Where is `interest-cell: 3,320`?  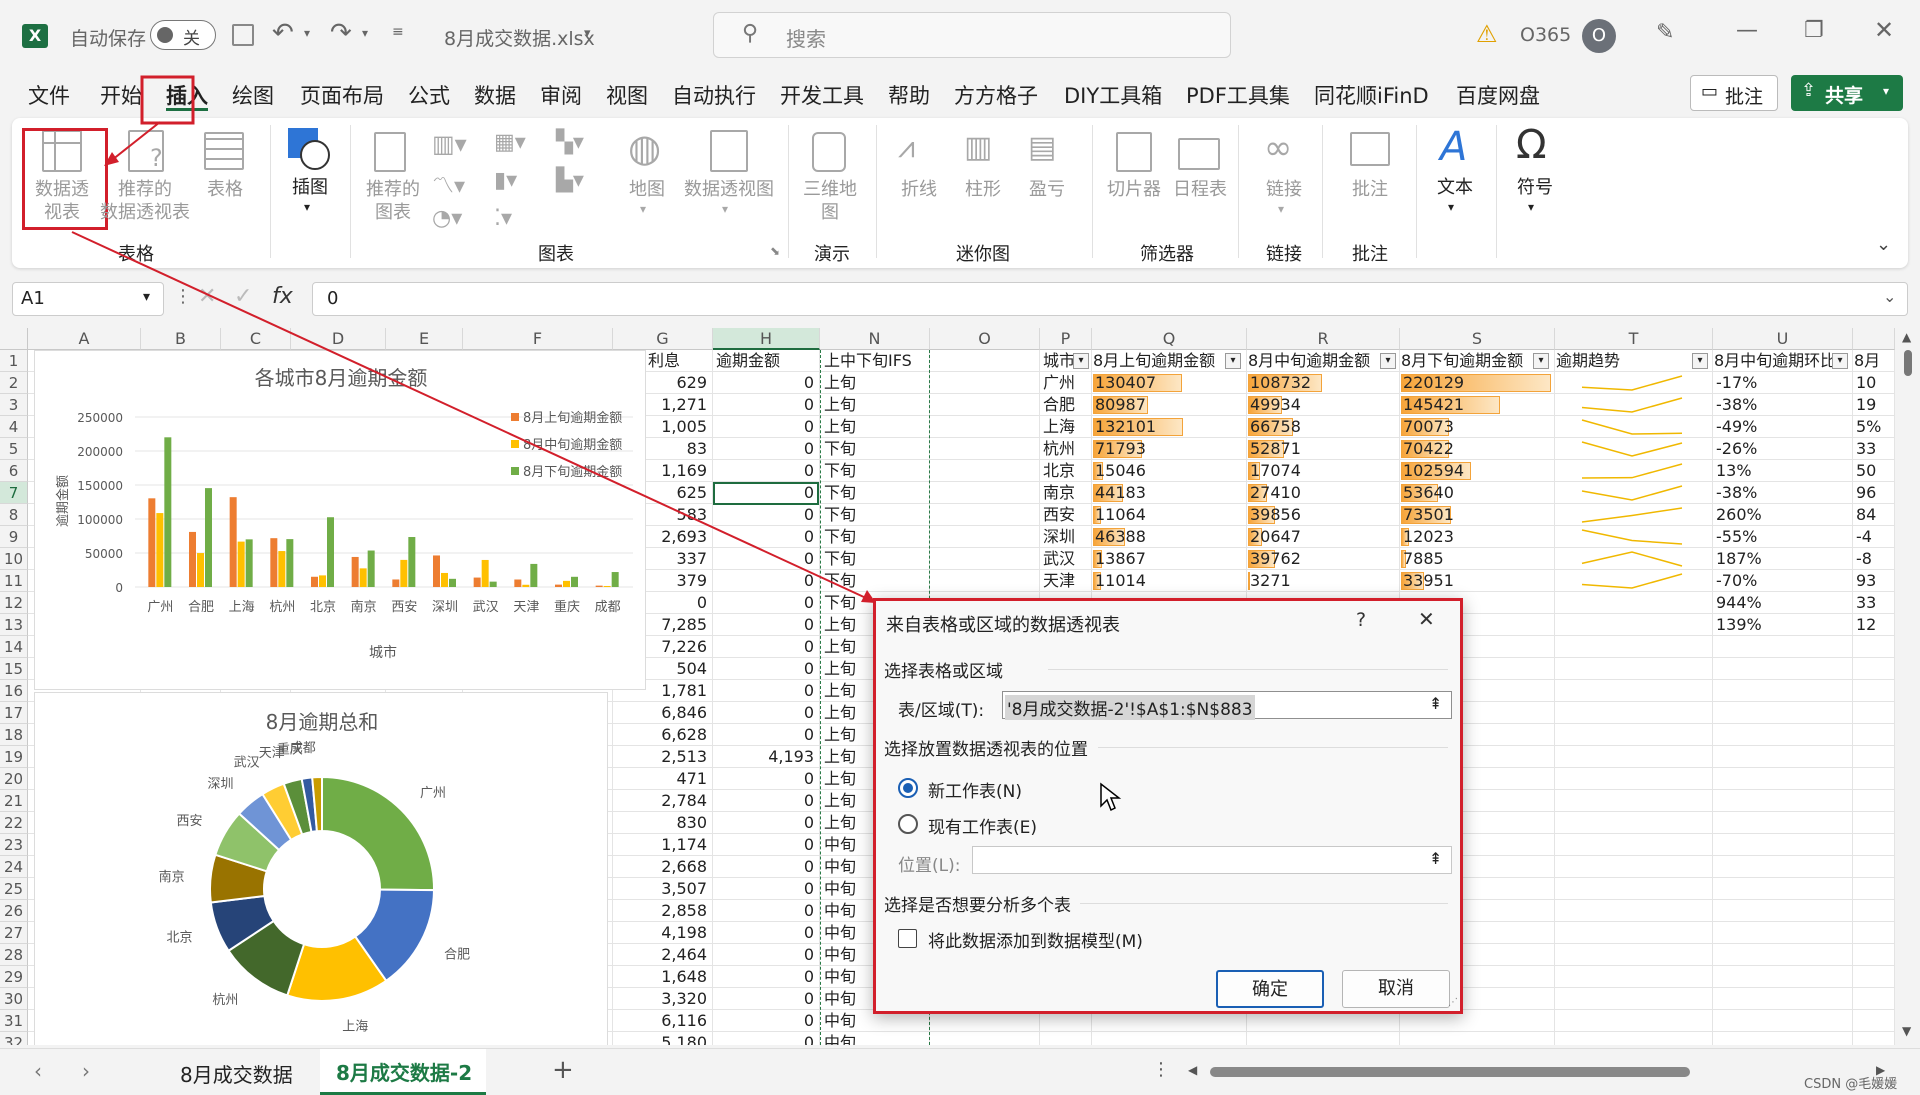
interest-cell: 3,320 is located at coordinates (679, 999).